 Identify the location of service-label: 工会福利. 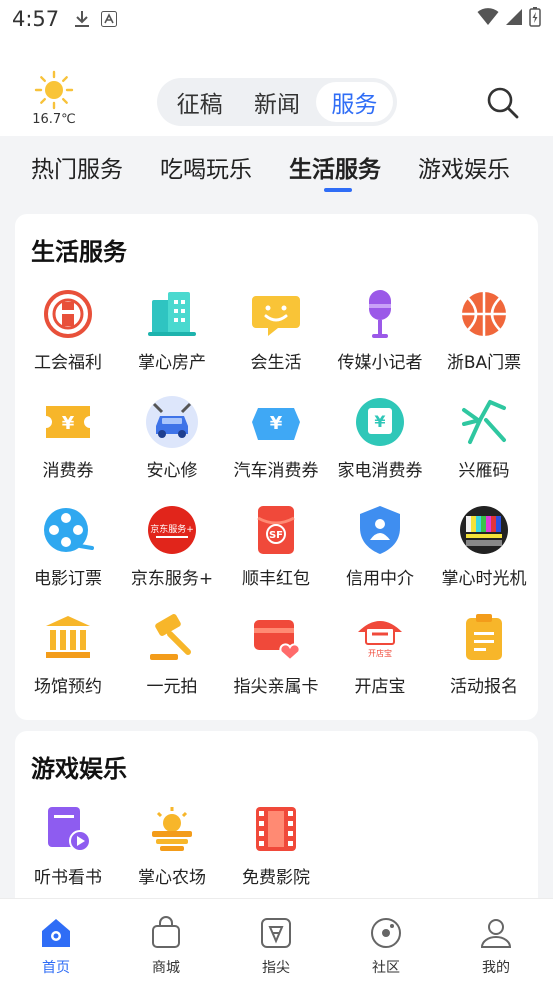
(68, 363).